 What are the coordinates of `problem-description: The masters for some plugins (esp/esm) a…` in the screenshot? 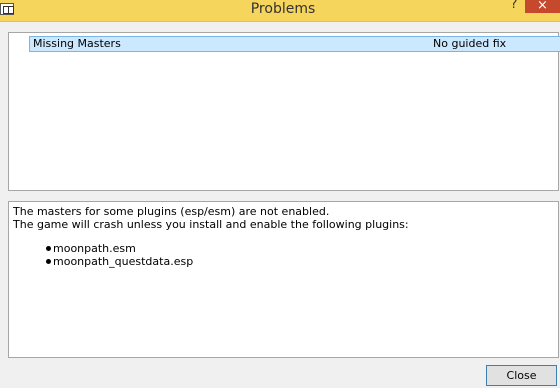 It's located at (211, 218).